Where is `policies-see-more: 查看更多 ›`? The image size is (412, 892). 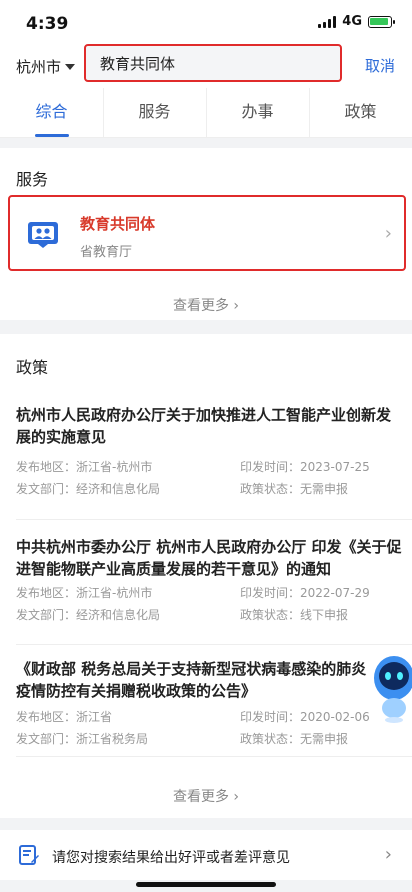
policies-see-more: 查看更多 › is located at coordinates (206, 796).